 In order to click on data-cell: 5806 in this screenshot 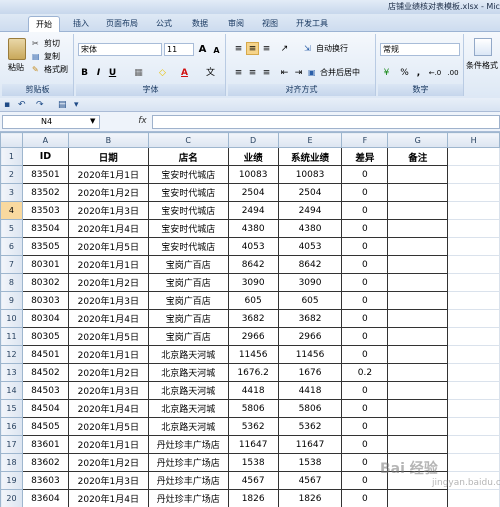, I will do `click(310, 408)`.